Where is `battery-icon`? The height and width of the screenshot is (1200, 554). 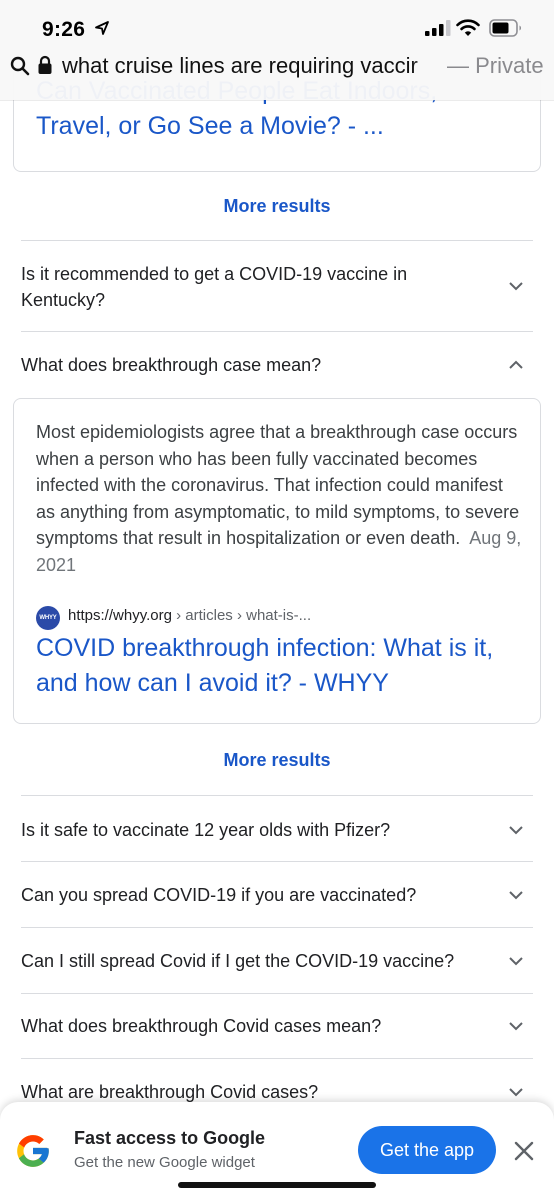 battery-icon is located at coordinates (505, 28).